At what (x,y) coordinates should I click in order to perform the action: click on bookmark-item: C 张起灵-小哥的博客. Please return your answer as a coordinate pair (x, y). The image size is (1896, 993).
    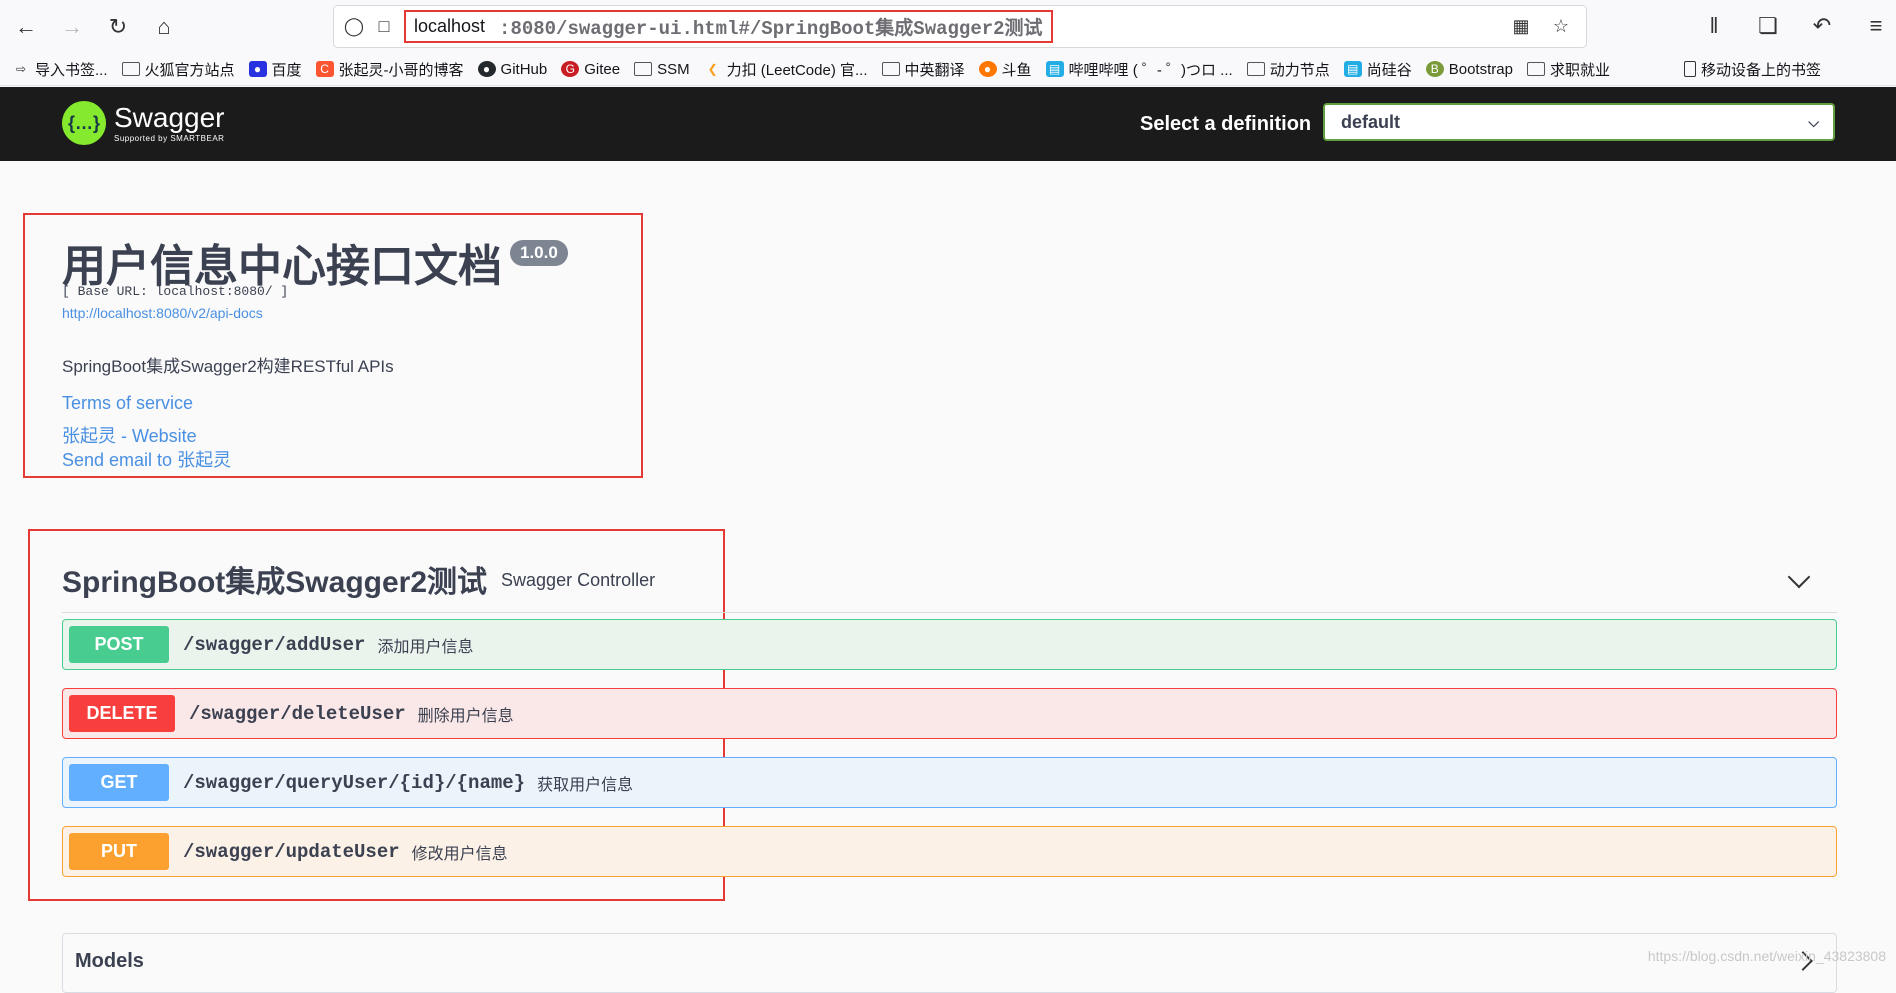
    Looking at the image, I should click on (389, 69).